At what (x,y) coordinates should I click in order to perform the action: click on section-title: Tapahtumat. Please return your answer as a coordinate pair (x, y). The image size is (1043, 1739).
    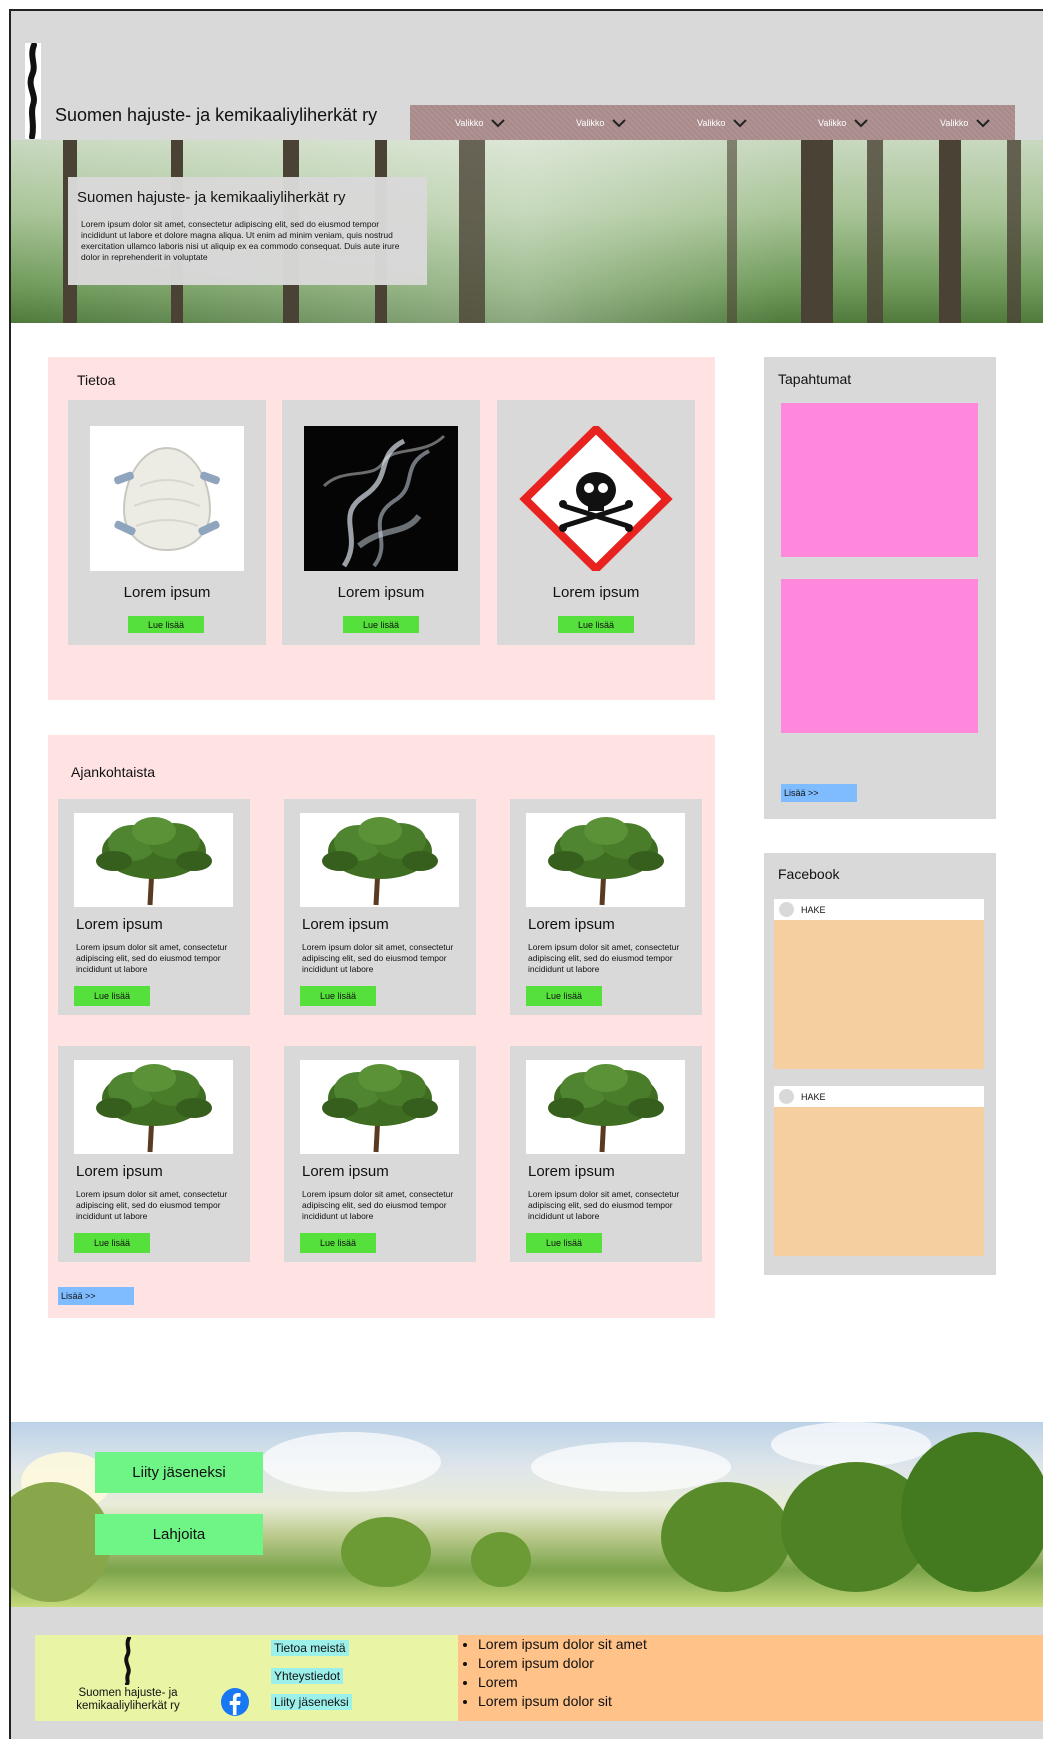
    Looking at the image, I should click on (815, 379).